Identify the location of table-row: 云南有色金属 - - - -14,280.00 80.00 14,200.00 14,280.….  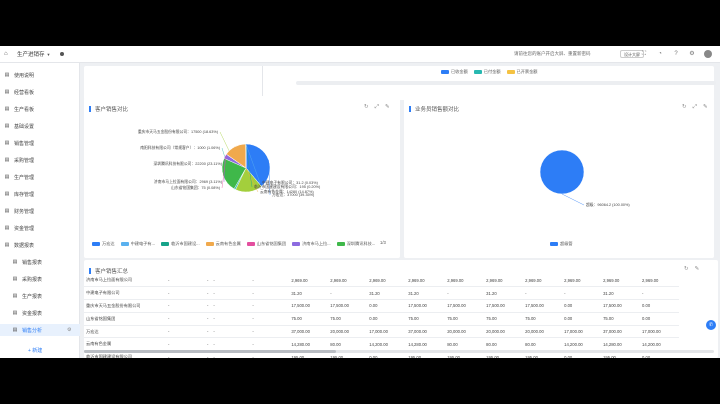
(401, 344).